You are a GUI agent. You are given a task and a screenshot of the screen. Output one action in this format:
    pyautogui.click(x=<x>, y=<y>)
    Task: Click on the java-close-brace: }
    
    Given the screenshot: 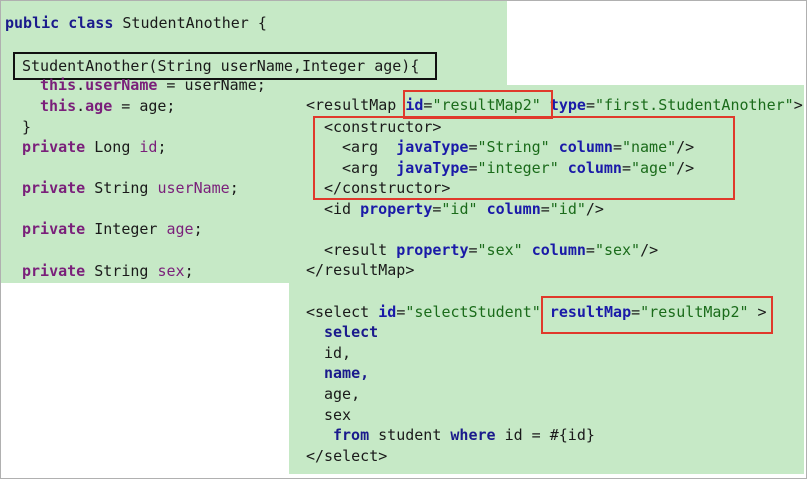 What is the action you would take?
    pyautogui.click(x=27, y=127)
    